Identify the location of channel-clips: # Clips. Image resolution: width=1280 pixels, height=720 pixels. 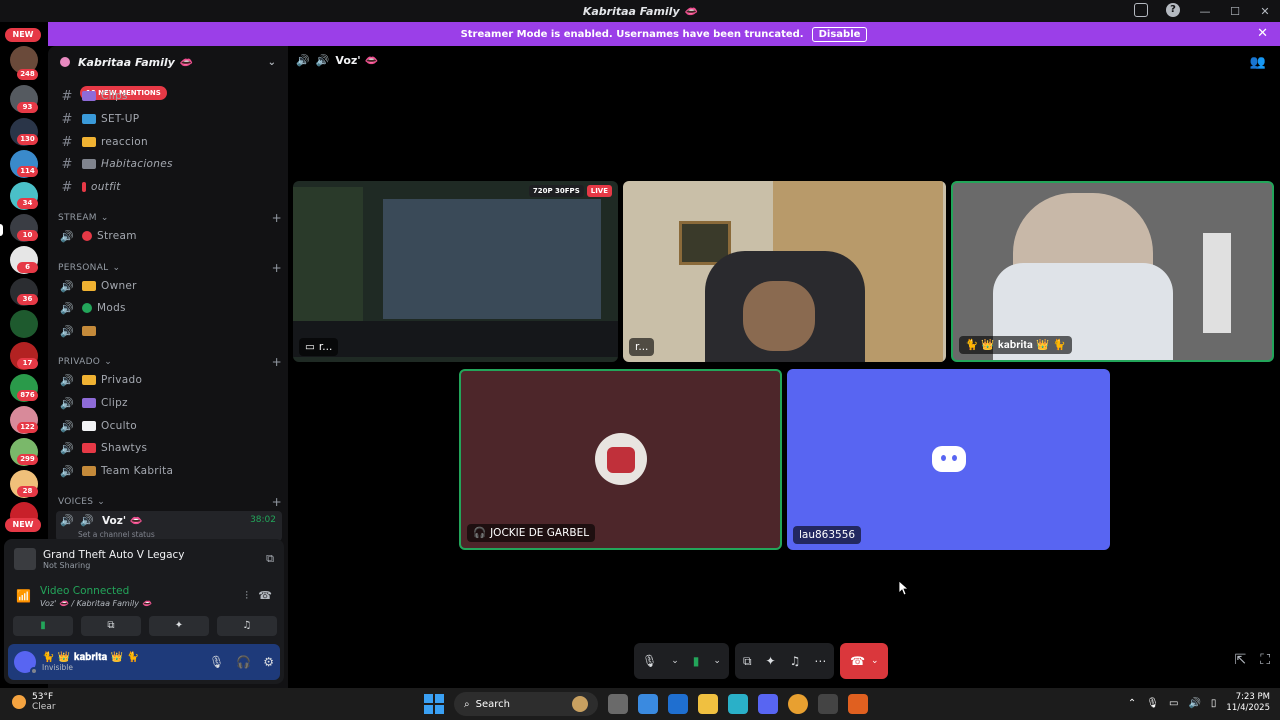
(169, 96).